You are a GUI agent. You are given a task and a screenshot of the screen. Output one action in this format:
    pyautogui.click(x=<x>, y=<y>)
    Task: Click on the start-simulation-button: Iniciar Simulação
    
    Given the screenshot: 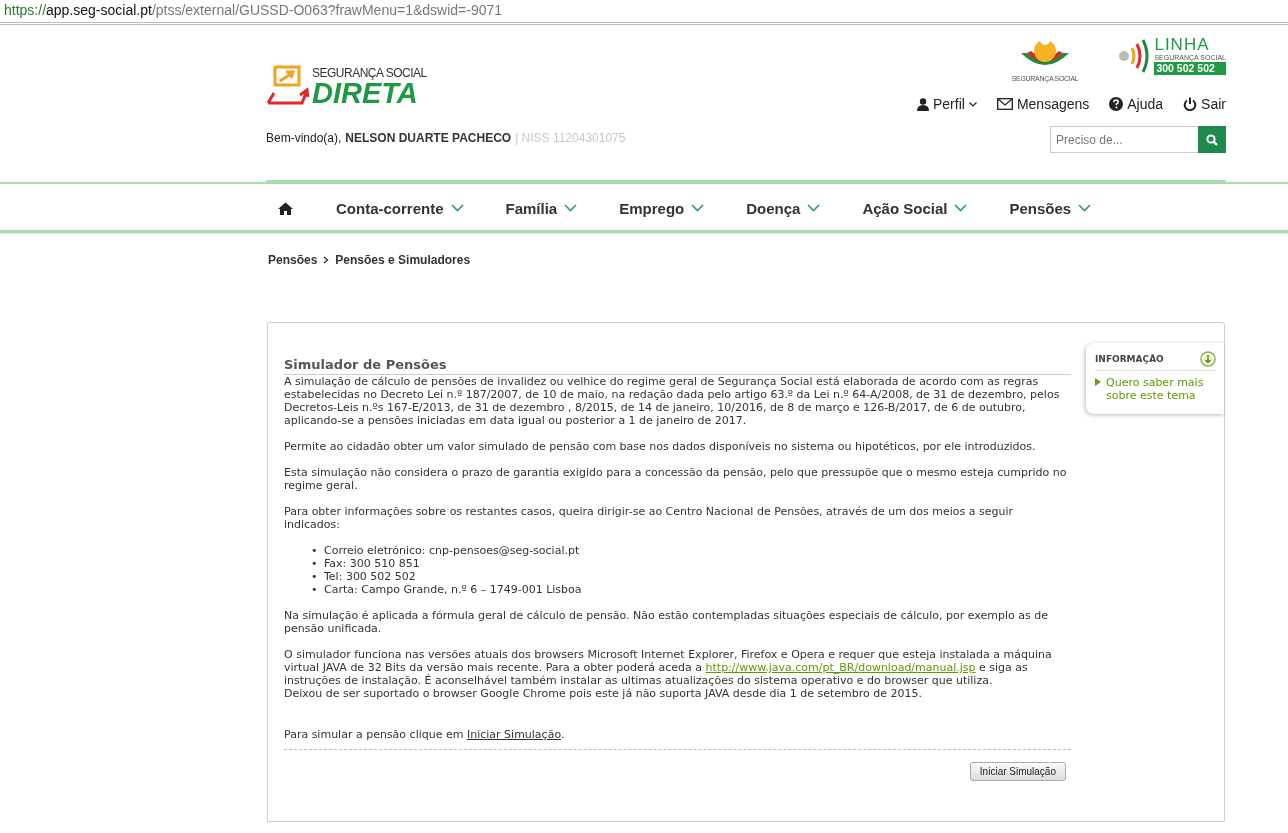 What is the action you would take?
    pyautogui.click(x=1017, y=771)
    